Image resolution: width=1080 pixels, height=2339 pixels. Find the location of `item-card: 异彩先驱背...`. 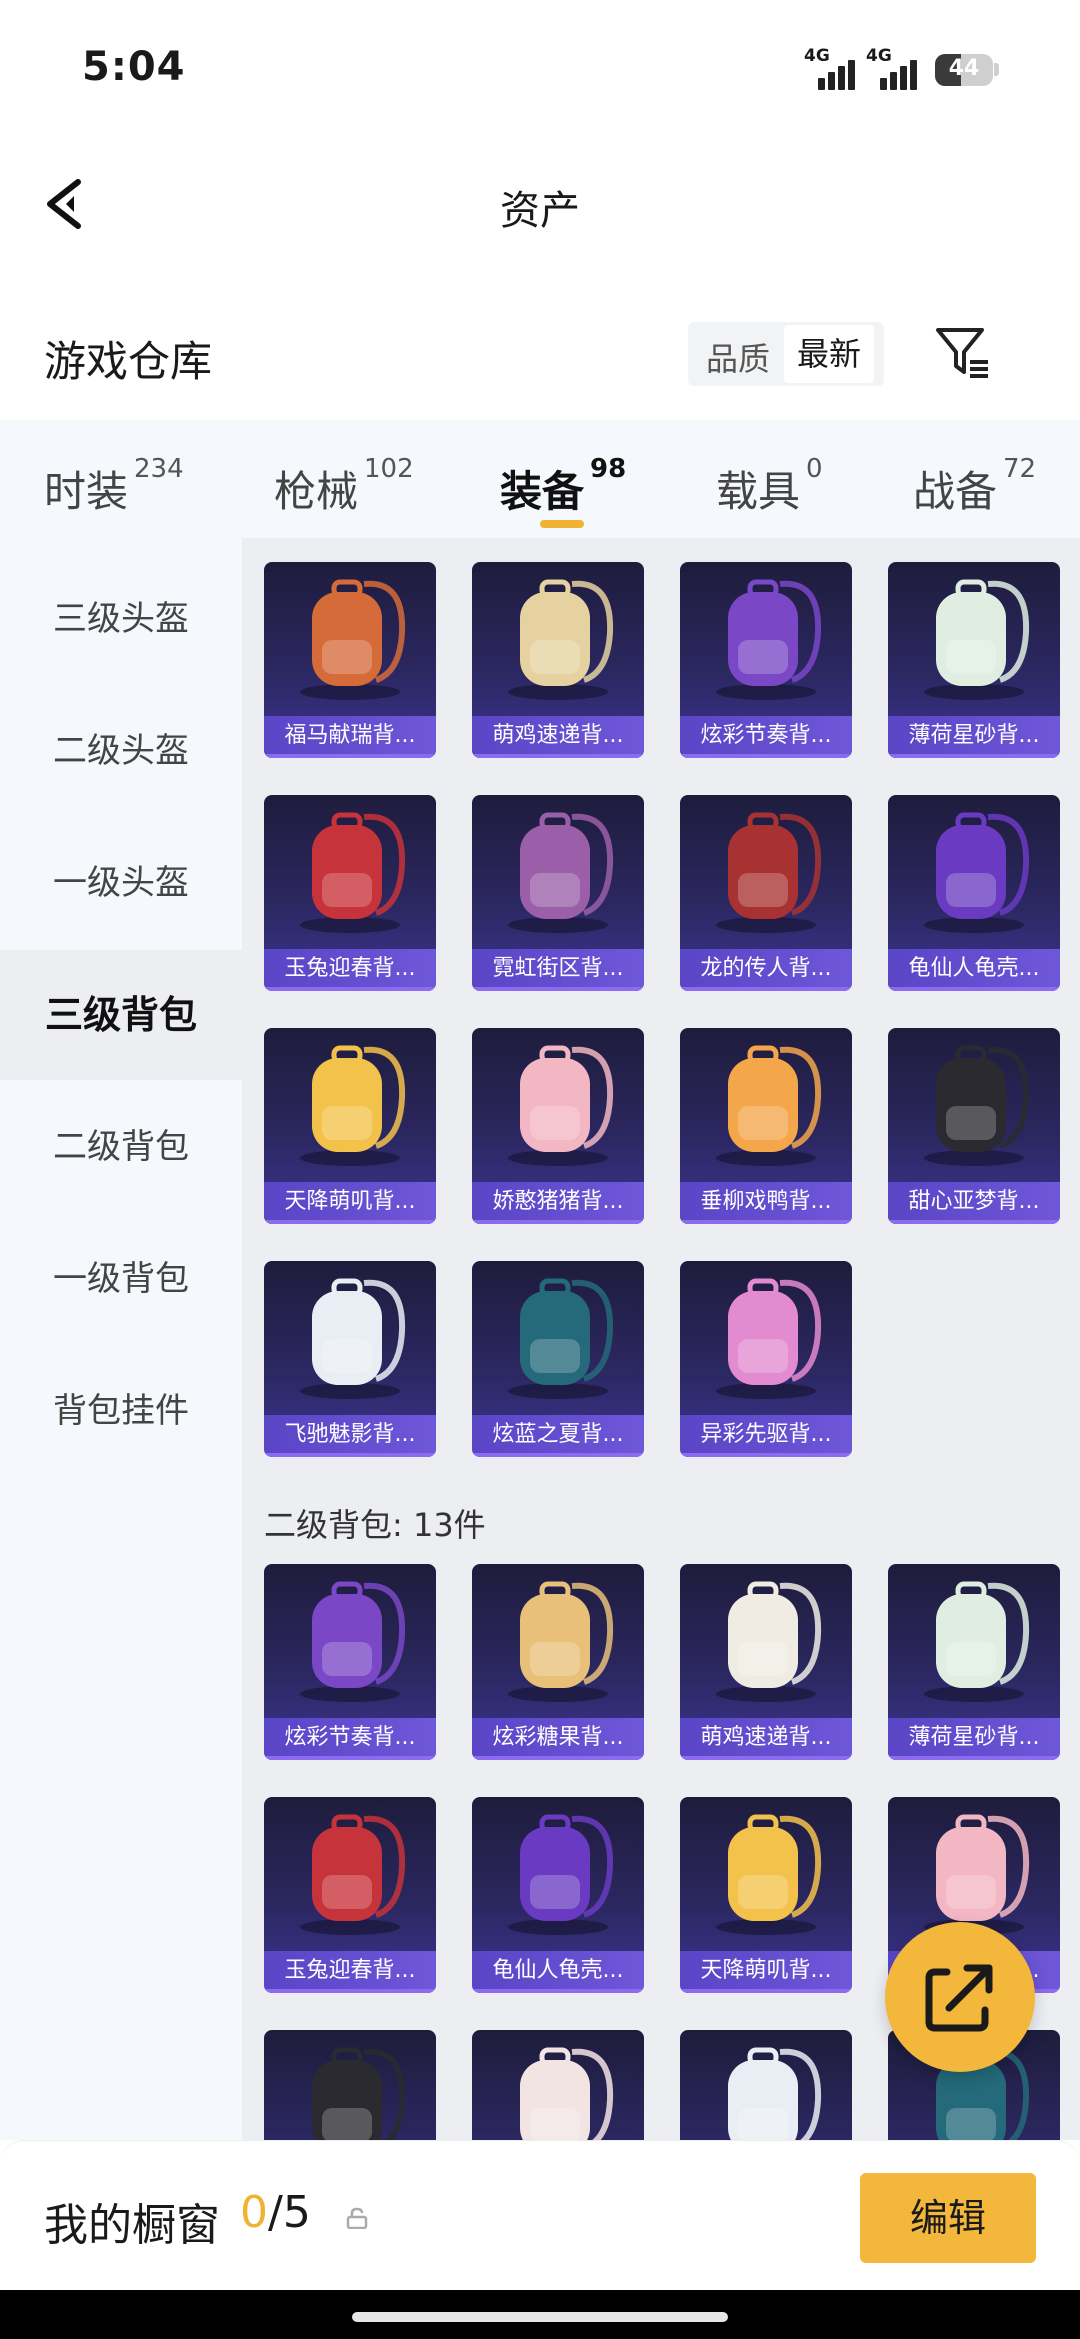

item-card: 异彩先驱背... is located at coordinates (766, 1359).